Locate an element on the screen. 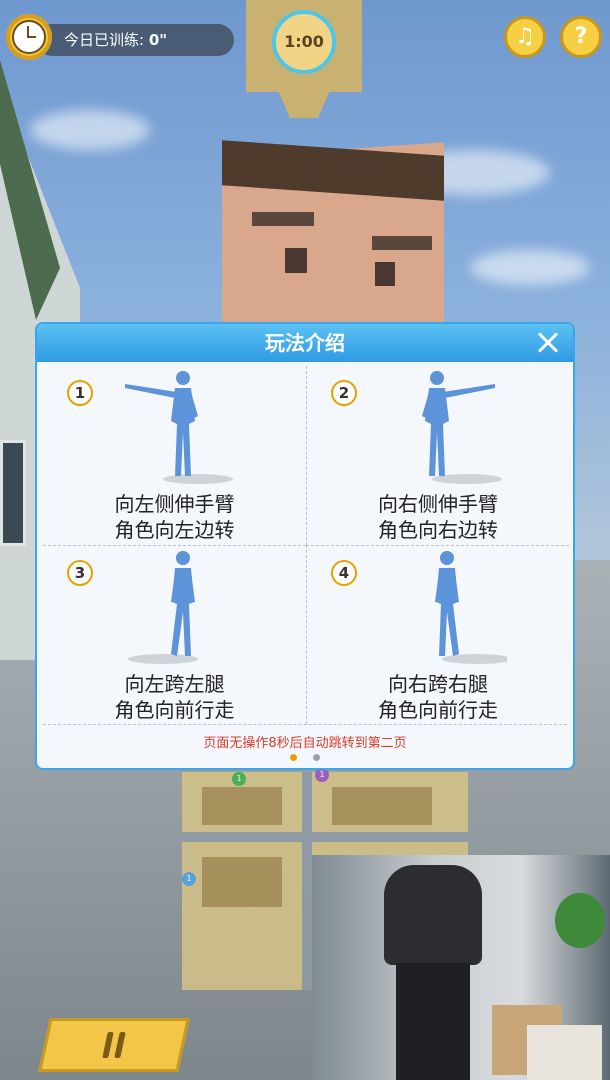  instruction-step-3: 3 向左跨左腿 角色向前行走 is located at coordinates (174, 634).